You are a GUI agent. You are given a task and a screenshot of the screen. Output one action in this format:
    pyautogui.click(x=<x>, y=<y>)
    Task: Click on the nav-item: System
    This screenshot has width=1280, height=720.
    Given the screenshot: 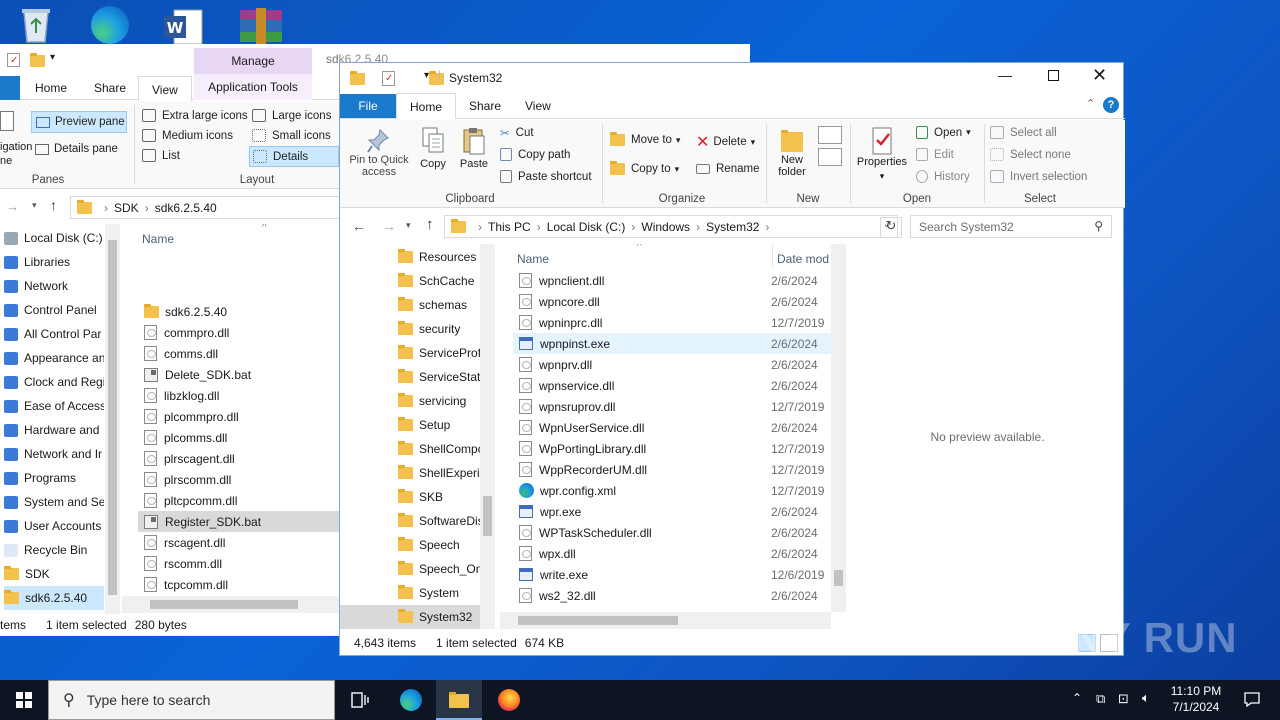 What is the action you would take?
    pyautogui.click(x=410, y=593)
    